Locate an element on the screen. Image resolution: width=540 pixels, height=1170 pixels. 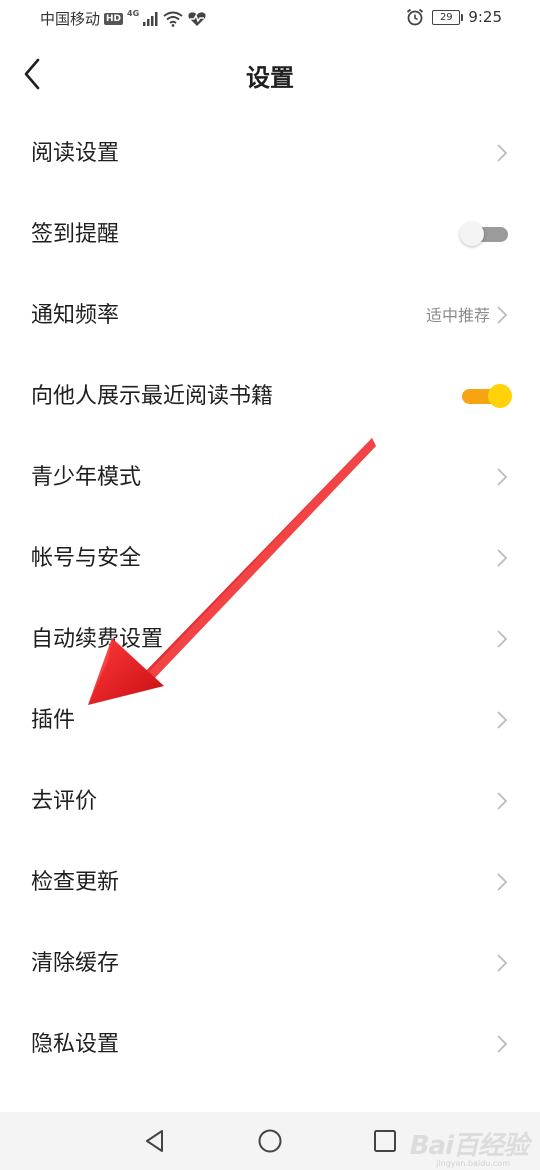
setting-label: 青少年模式 is located at coordinates (86, 477).